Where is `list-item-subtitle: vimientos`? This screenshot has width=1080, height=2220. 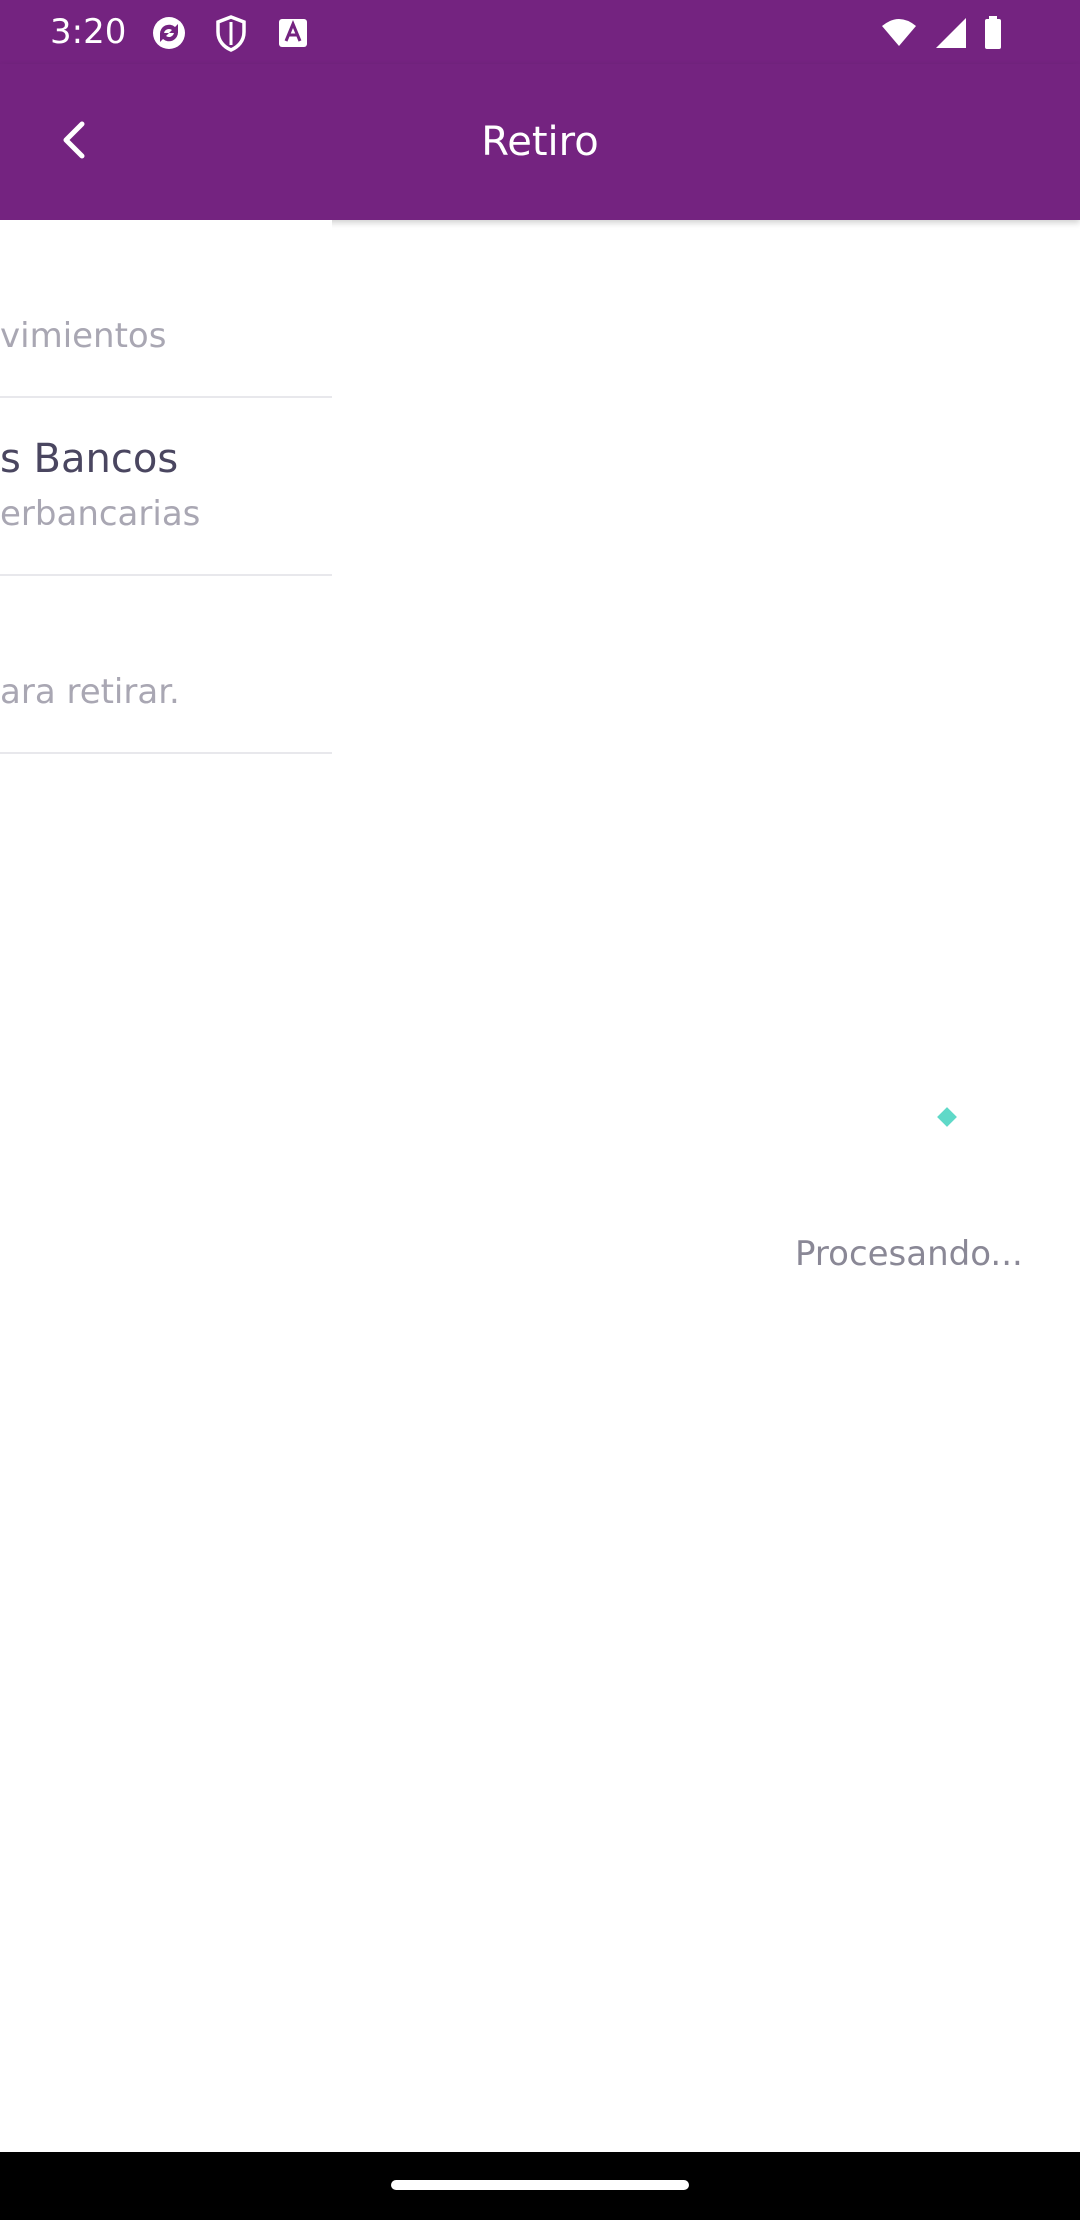
list-item-subtitle: vimientos is located at coordinates (83, 336).